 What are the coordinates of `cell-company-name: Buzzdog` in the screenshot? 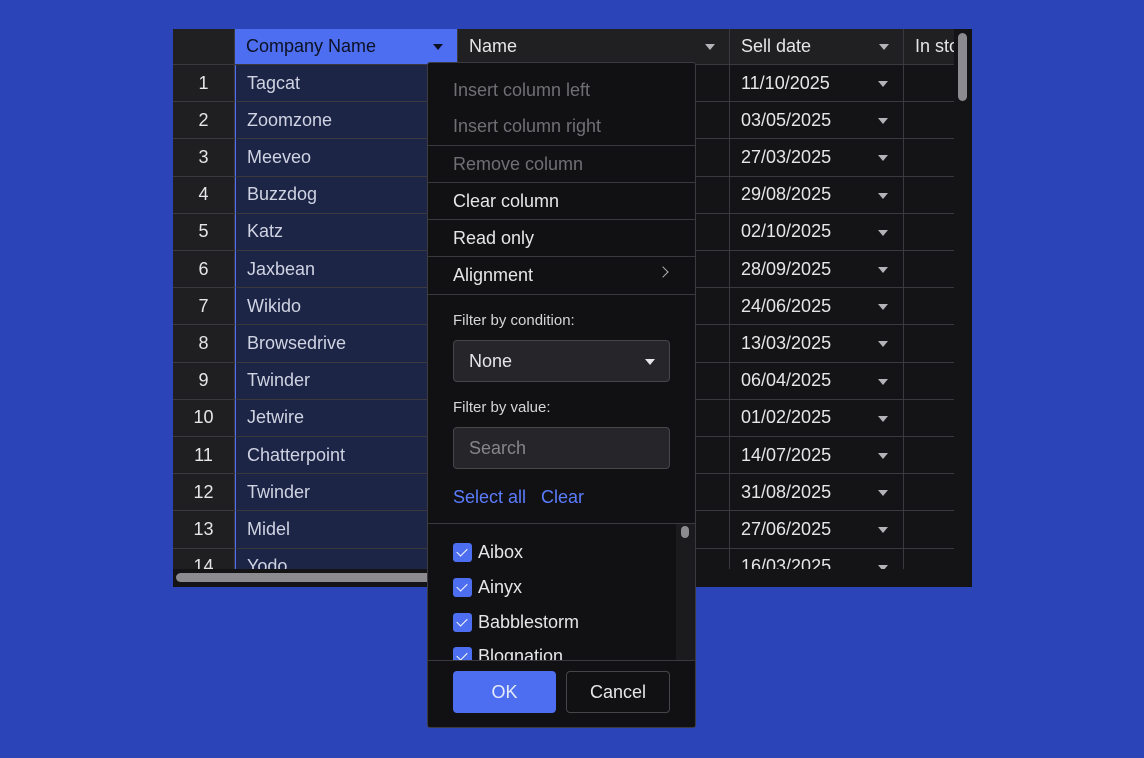 It's located at (346, 195).